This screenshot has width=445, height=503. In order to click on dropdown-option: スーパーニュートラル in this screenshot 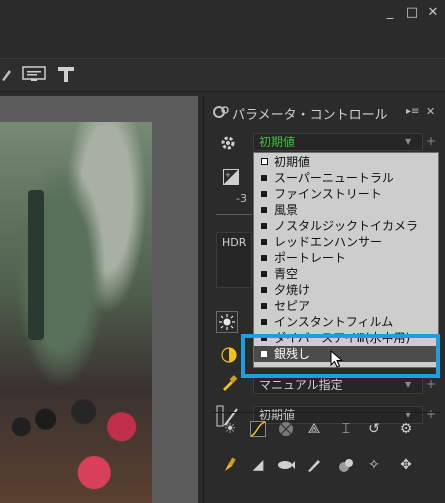, I will do `click(346, 178)`.